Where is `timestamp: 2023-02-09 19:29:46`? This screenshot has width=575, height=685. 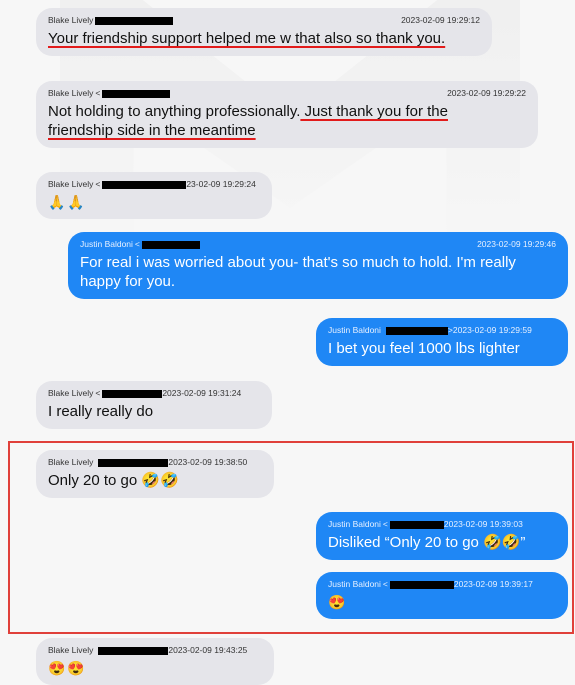 timestamp: 2023-02-09 19:29:46 is located at coordinates (516, 244).